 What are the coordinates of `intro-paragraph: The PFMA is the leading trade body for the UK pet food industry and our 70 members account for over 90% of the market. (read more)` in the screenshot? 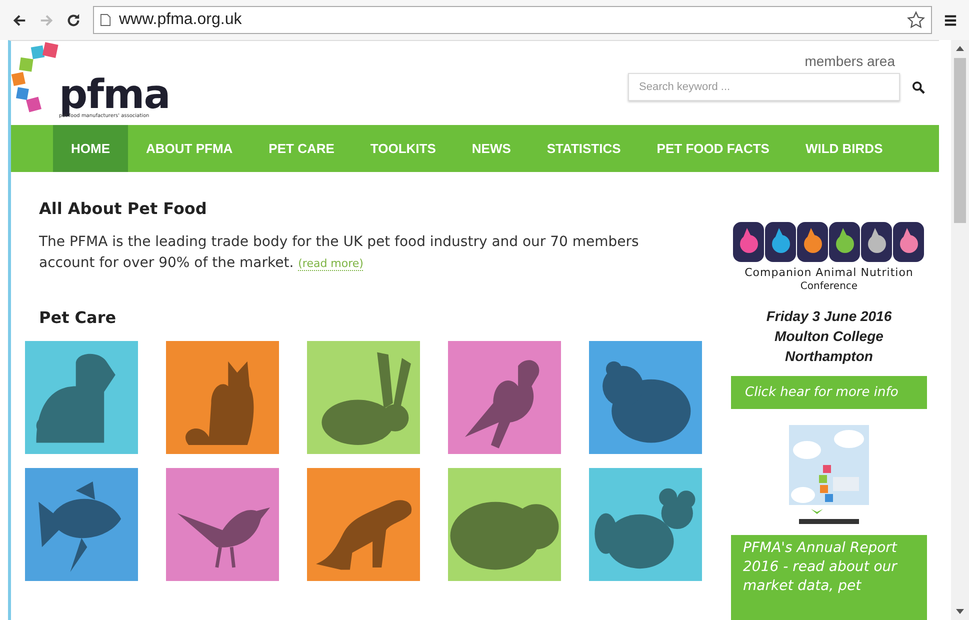 It's located at (339, 253).